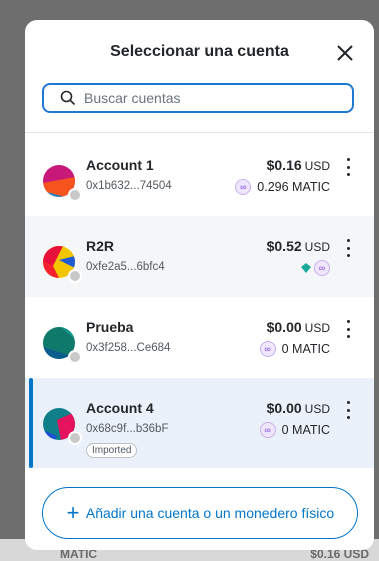  I want to click on token-amount: 0.296 MATIC, so click(293, 187).